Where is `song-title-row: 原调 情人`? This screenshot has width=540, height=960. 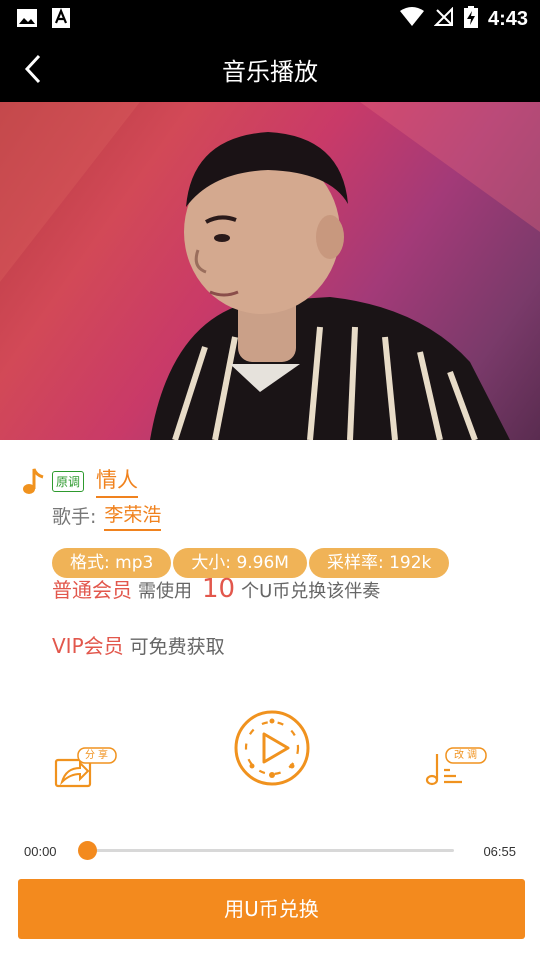 song-title-row: 原调 情人 is located at coordinates (79, 481).